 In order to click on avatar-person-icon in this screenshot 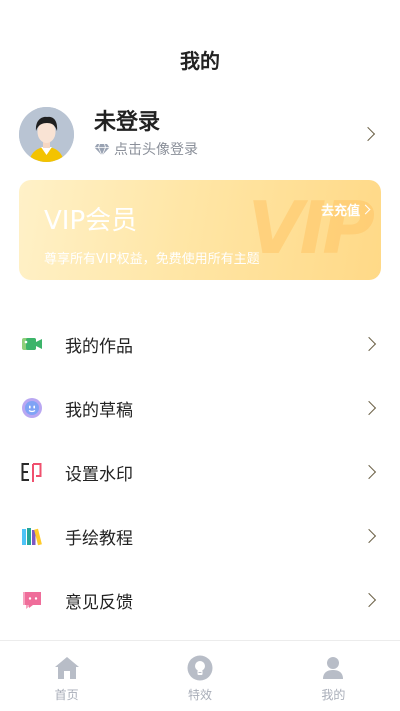, I will do `click(46, 134)`.